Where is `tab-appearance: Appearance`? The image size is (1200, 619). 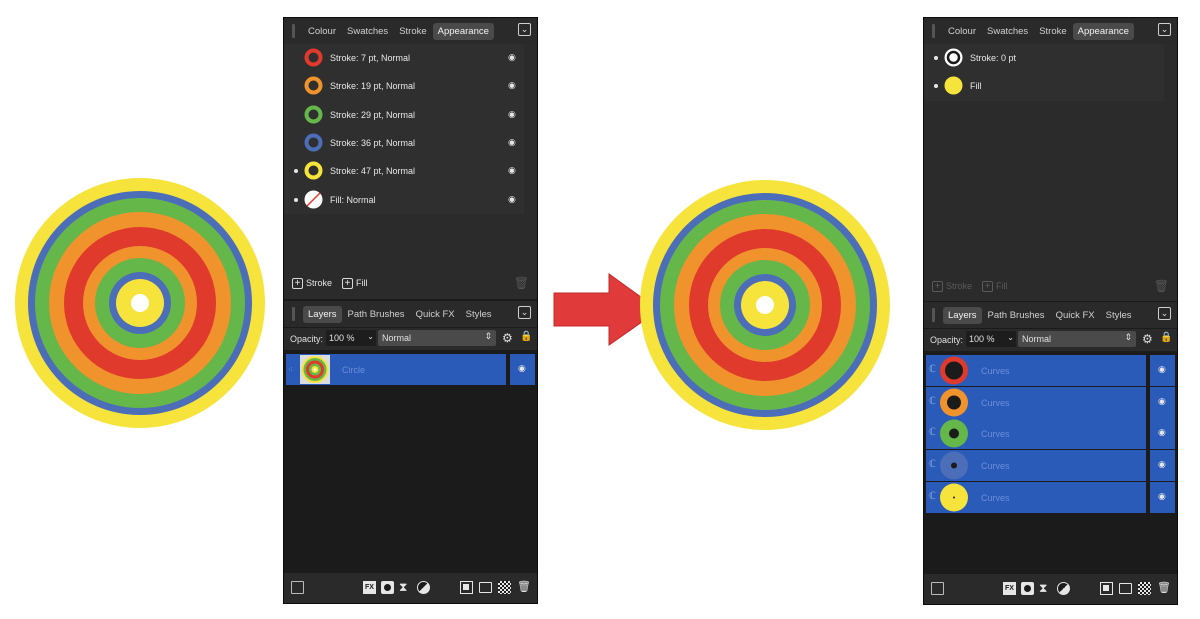 tab-appearance: Appearance is located at coordinates (1103, 31).